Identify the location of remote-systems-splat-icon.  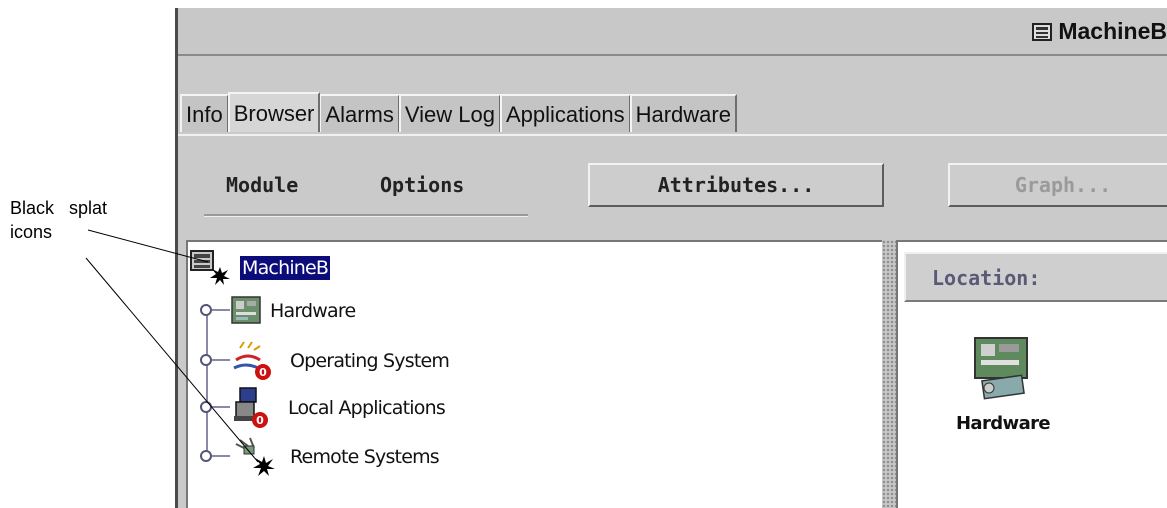
(255, 456).